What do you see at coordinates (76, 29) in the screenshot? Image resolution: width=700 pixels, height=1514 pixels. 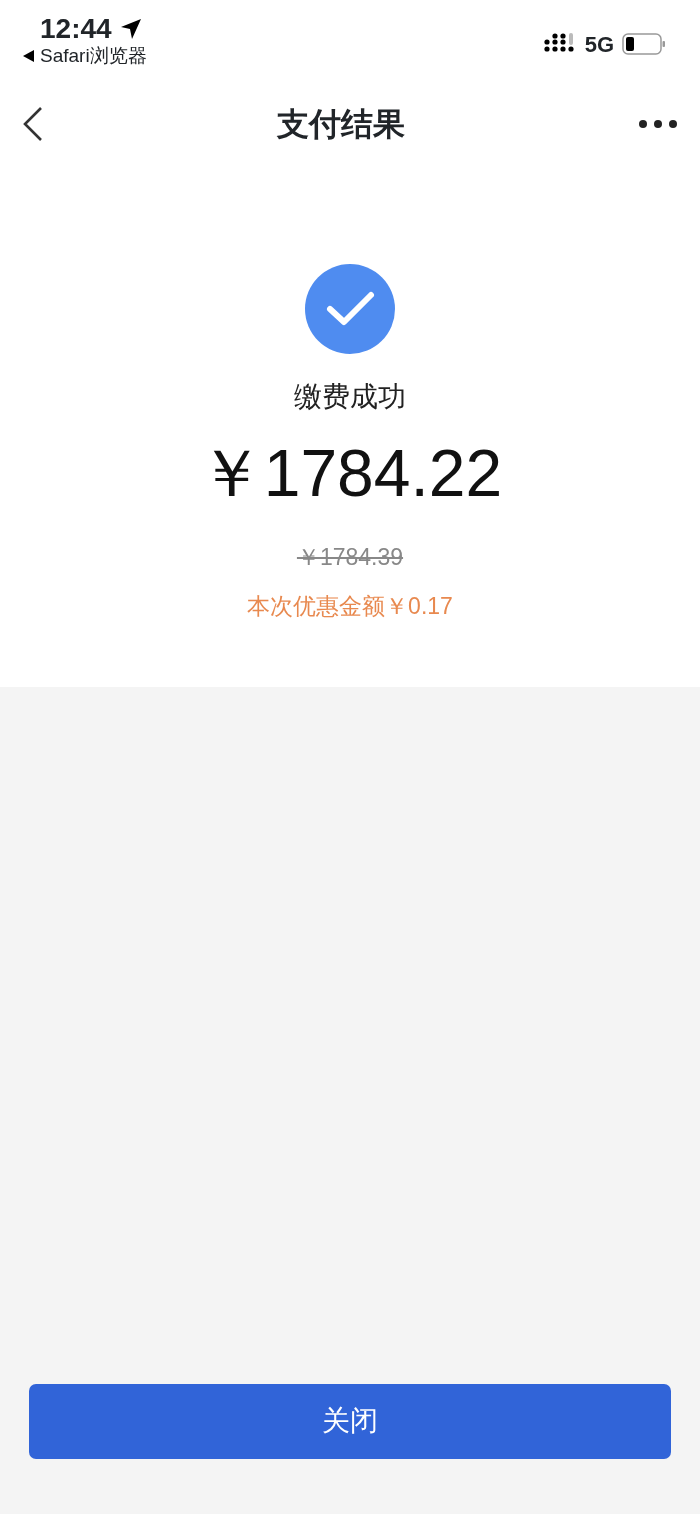 I see `clock-time: 12:44` at bounding box center [76, 29].